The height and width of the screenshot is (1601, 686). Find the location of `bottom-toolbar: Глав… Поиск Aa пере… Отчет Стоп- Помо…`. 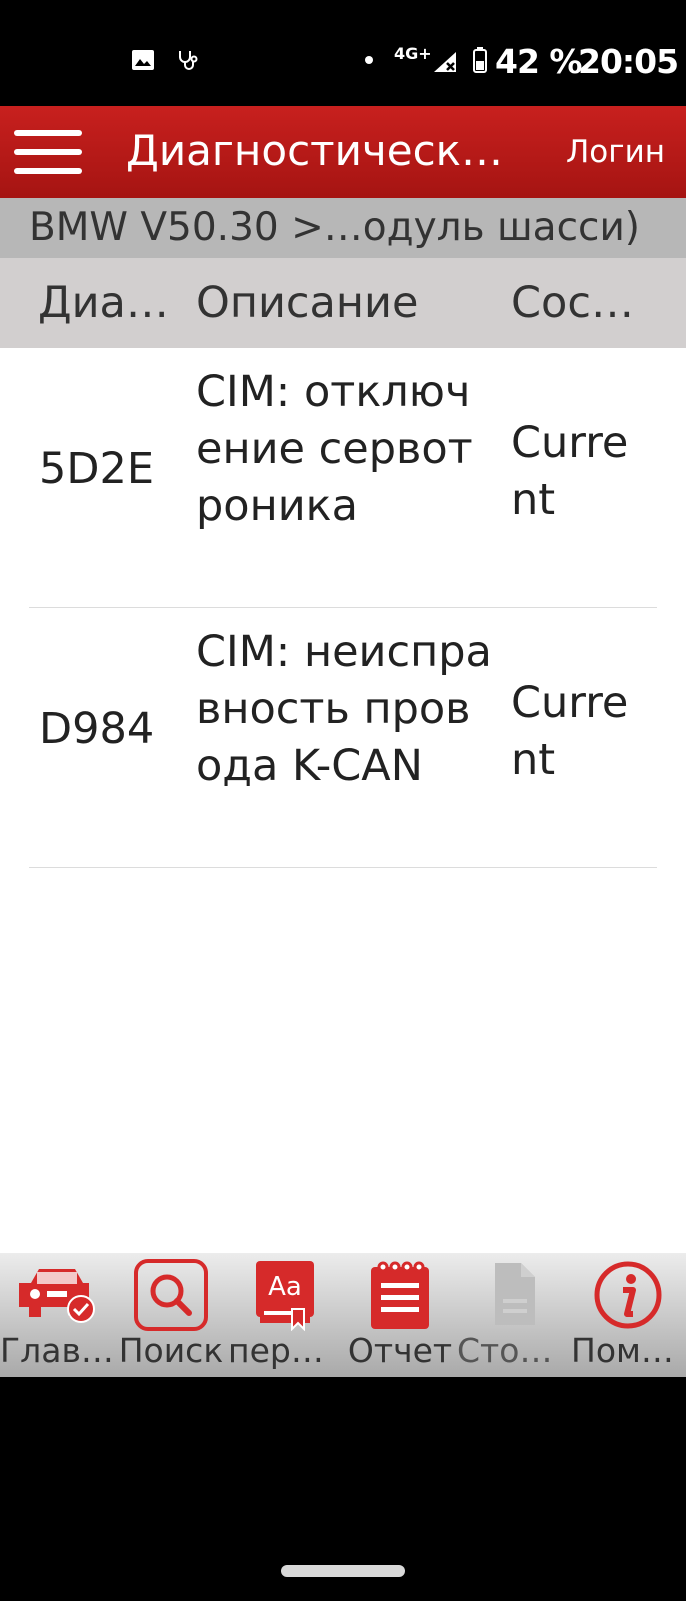

bottom-toolbar: Глав… Поиск Aa пере… Отчет Стоп- Помо… is located at coordinates (343, 1315).